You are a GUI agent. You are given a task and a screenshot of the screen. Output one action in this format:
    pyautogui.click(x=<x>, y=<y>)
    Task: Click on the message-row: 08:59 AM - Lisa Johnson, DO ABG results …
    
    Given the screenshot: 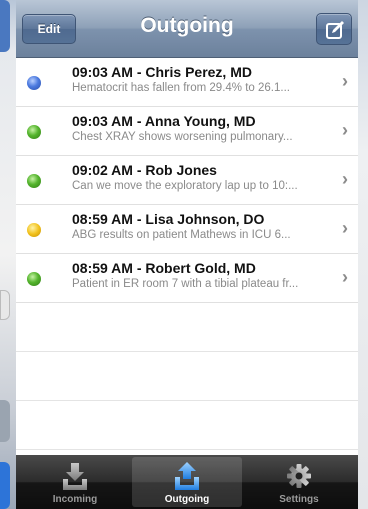 What is the action you would take?
    pyautogui.click(x=187, y=229)
    